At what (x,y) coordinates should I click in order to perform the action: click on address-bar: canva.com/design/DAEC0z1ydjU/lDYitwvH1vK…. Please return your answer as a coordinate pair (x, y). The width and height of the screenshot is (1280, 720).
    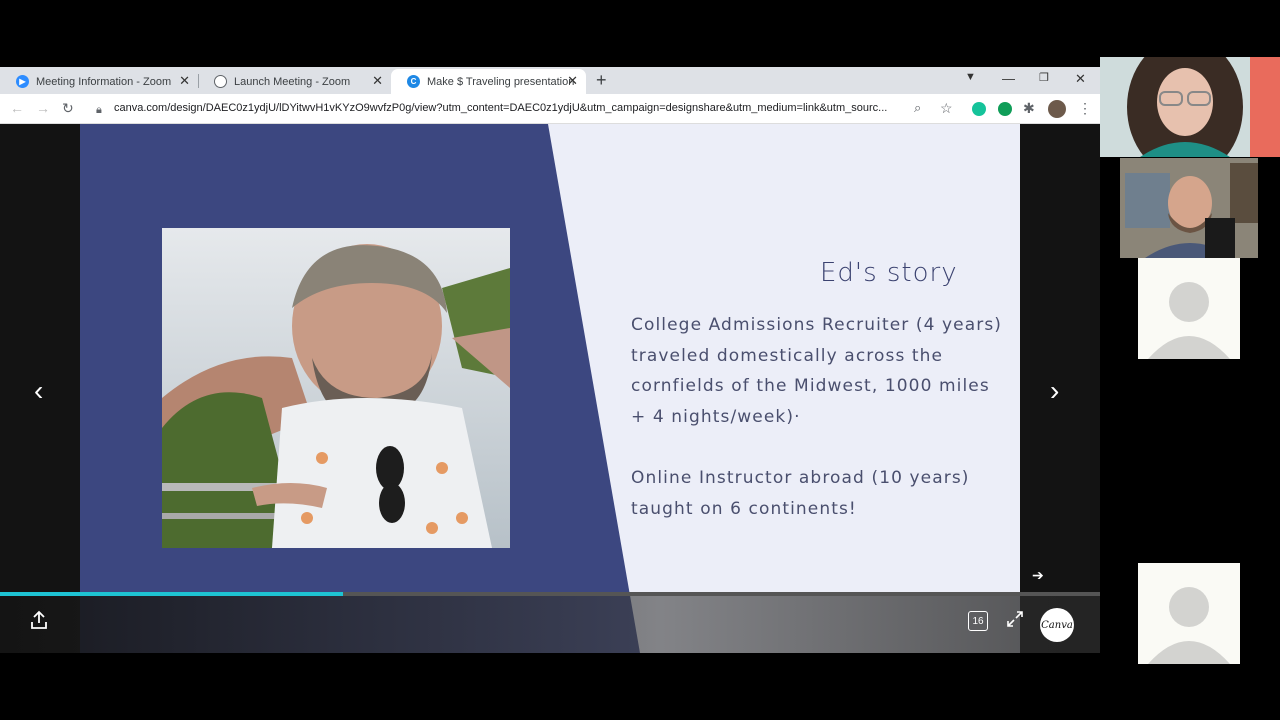
    Looking at the image, I should click on (509, 108).